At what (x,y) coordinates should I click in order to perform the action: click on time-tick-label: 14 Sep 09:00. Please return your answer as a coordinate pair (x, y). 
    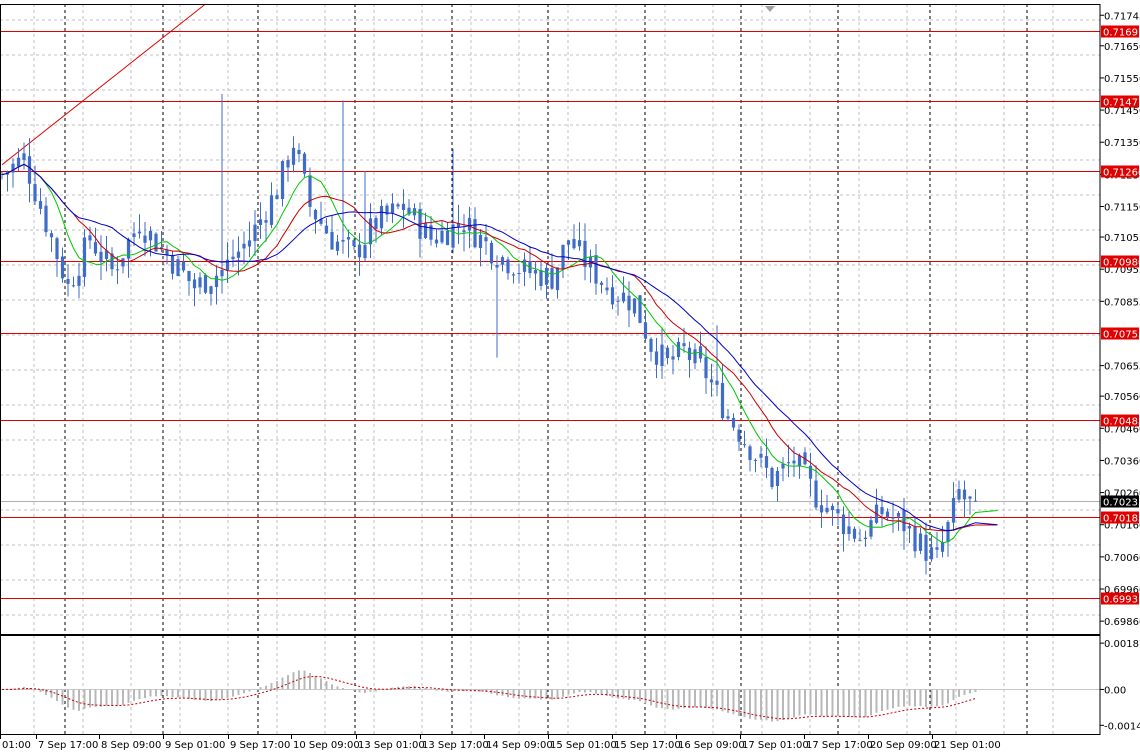
    Looking at the image, I should click on (519, 745).